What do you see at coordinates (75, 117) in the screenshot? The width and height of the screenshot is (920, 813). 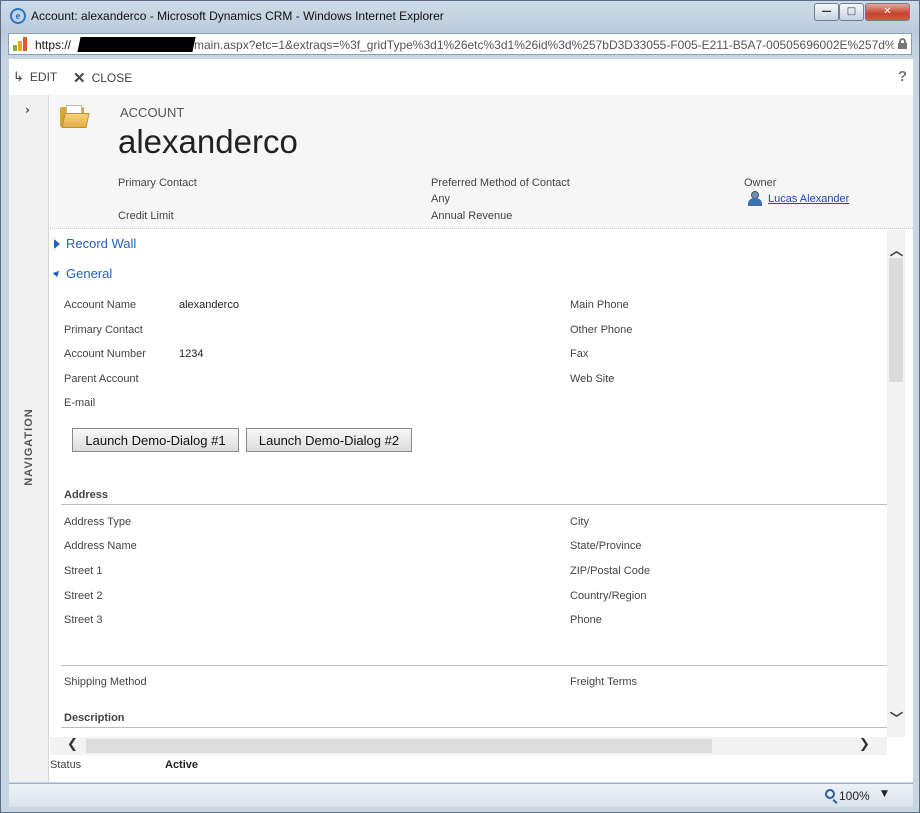 I see `account-folder-icon` at bounding box center [75, 117].